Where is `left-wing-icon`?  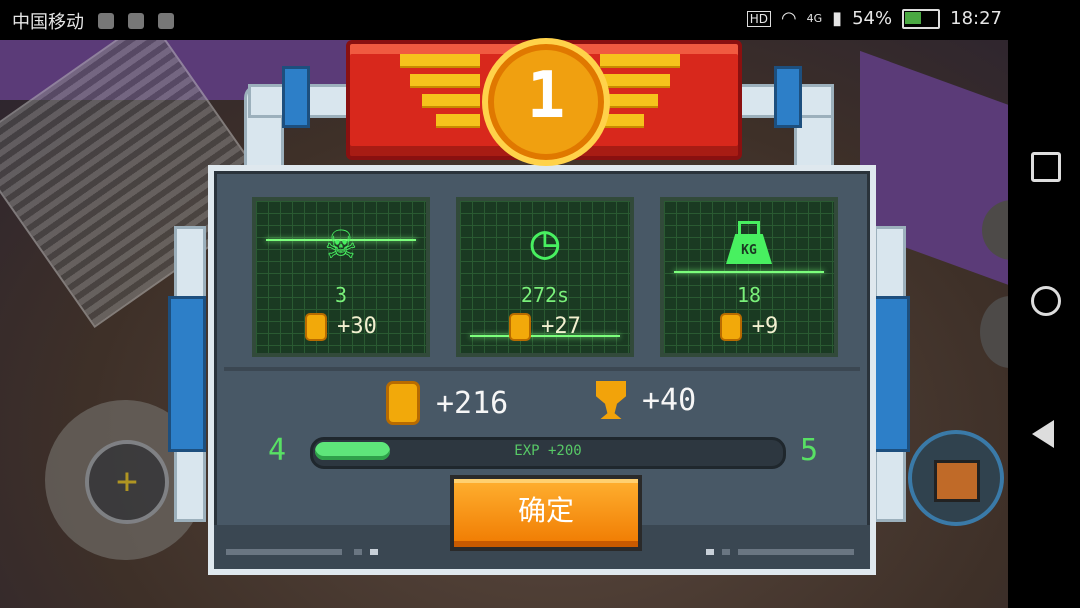 left-wing-icon is located at coordinates (440, 94).